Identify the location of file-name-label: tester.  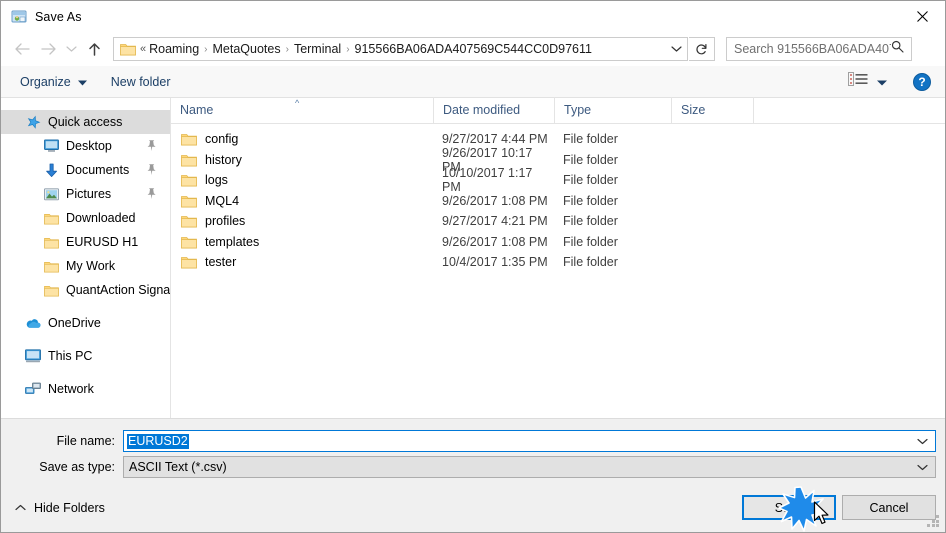
(221, 262).